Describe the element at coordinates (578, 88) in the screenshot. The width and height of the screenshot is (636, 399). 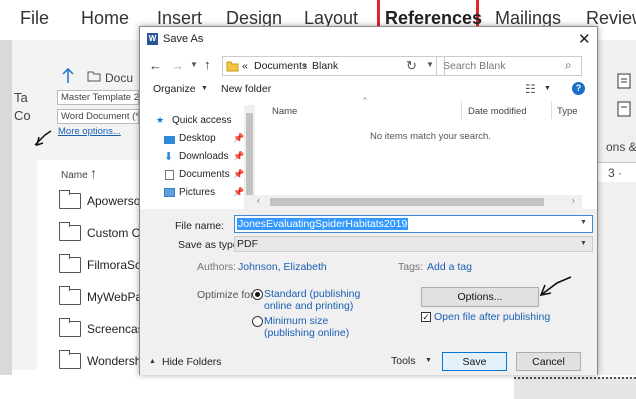
I see `help-icon: ?` at that location.